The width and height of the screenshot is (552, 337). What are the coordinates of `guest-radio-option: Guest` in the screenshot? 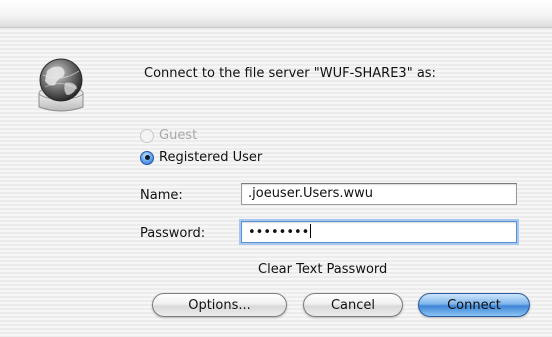 It's located at (168, 135).